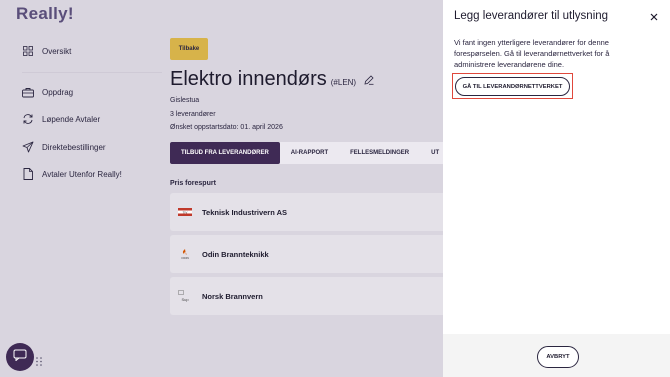  Describe the element at coordinates (45, 14) in the screenshot. I see `really-logo: Really!` at that location.